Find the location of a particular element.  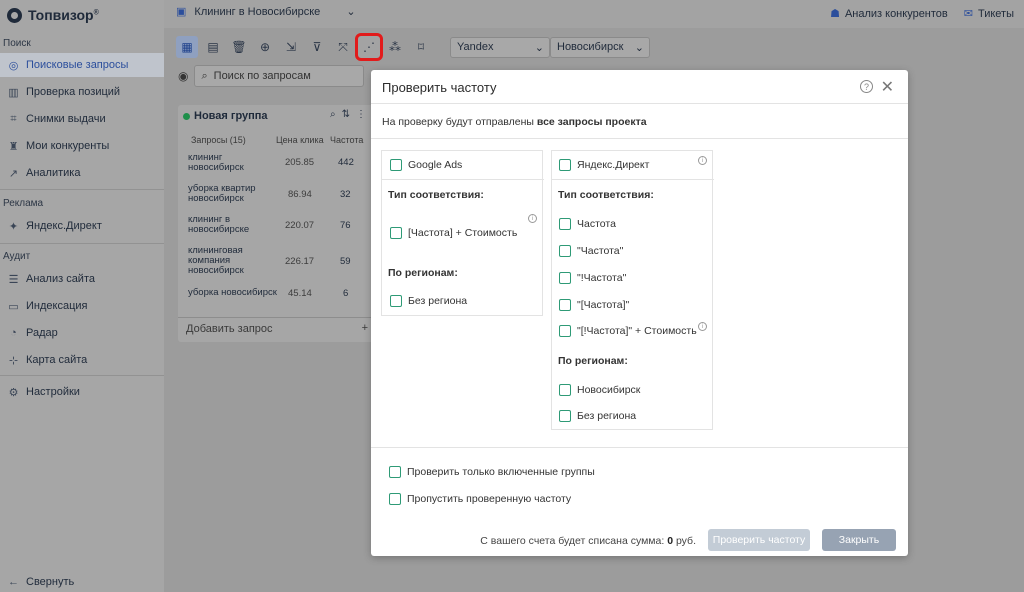

bookmark-icon: ⌑ is located at coordinates (421, 47).